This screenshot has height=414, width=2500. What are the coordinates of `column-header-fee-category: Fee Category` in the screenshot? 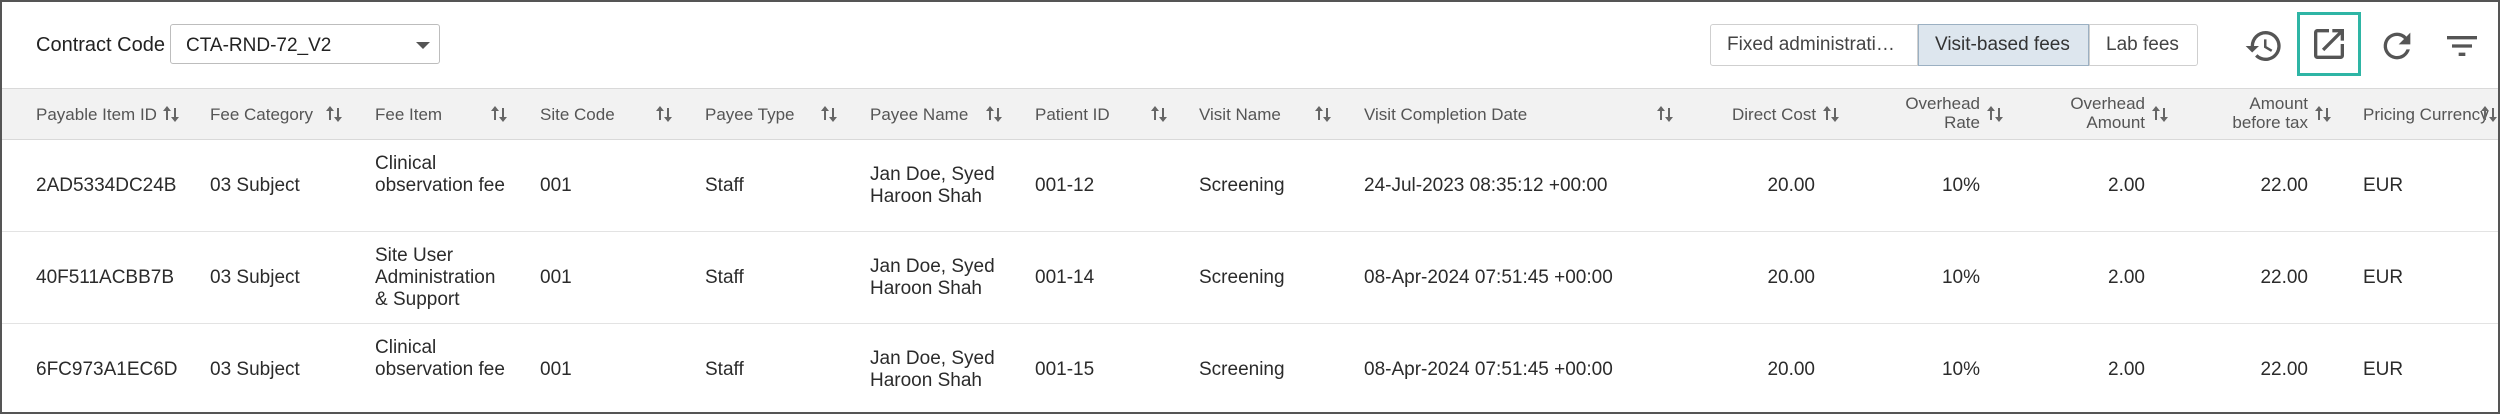 It's located at (285, 114).